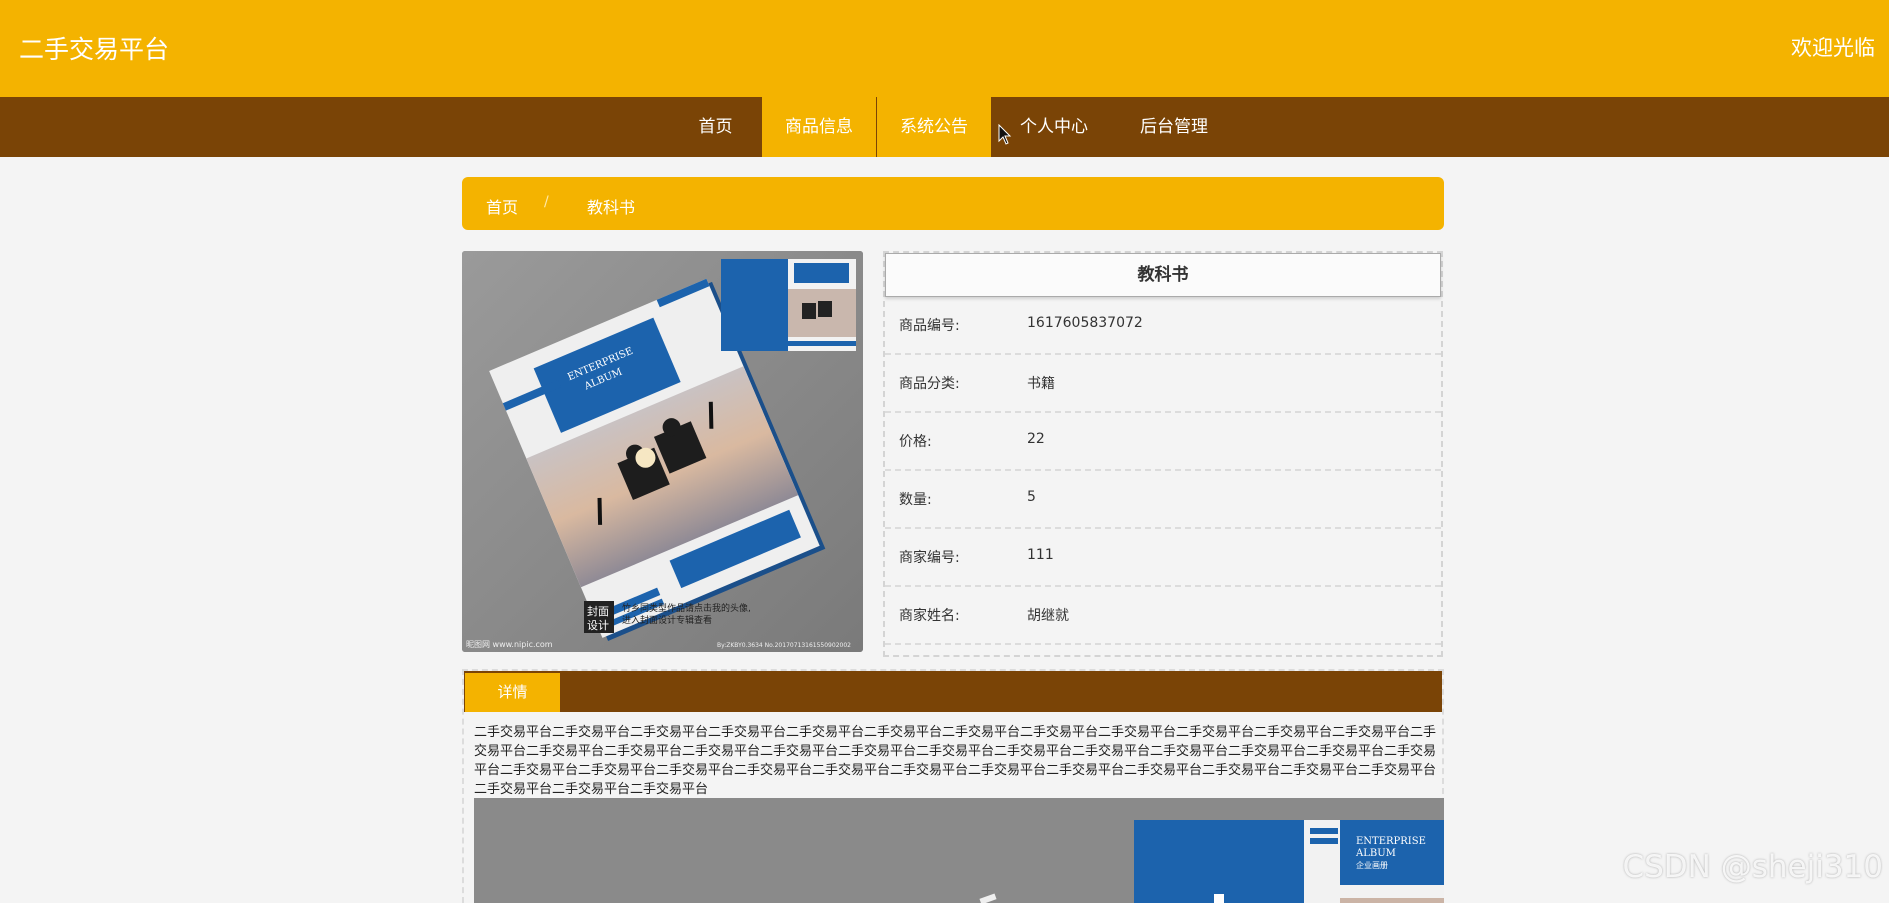 This screenshot has height=903, width=1889. What do you see at coordinates (929, 384) in the screenshot?
I see `field-label: 商品分类:` at bounding box center [929, 384].